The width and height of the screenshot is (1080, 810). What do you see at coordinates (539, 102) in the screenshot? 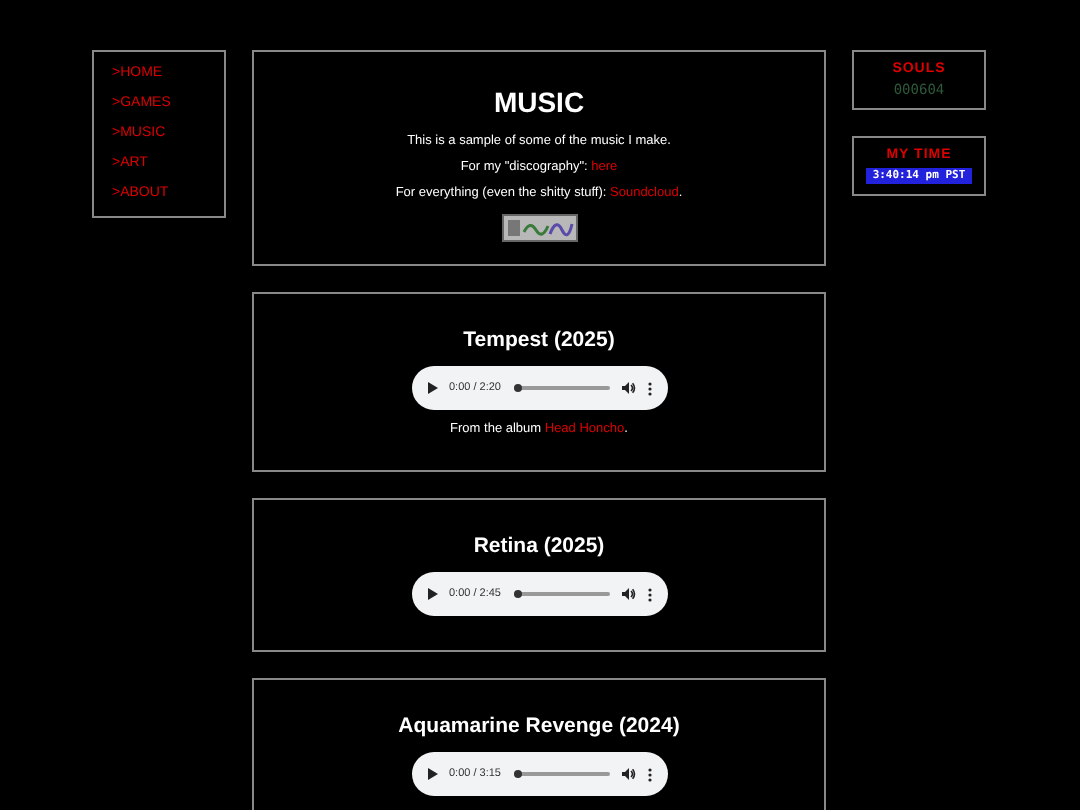
I see `page-title: MUSIC` at bounding box center [539, 102].